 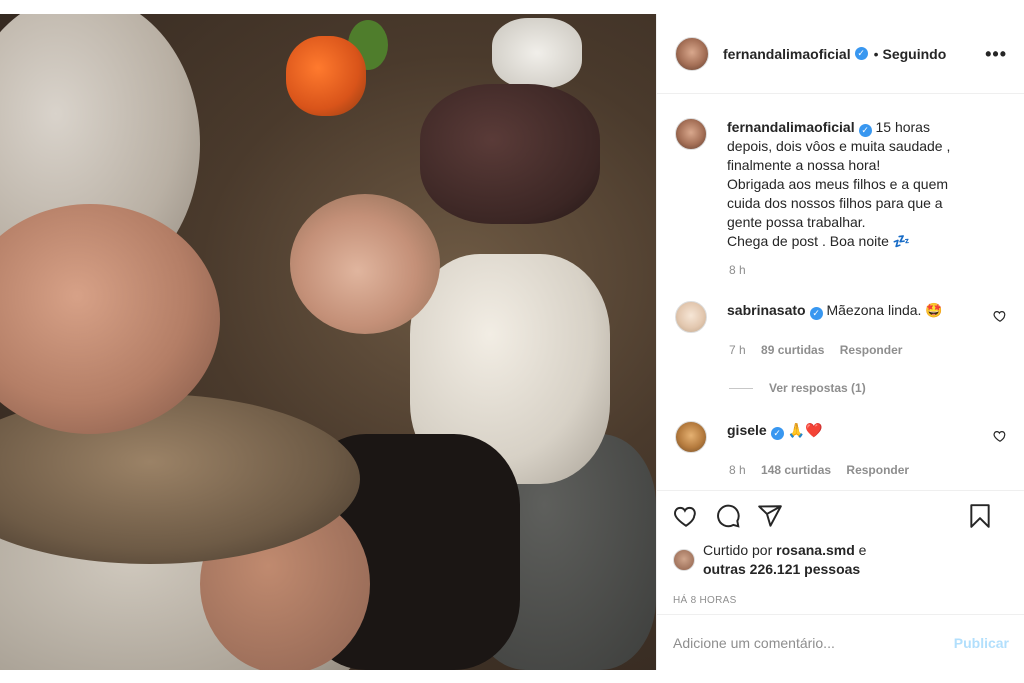 What do you see at coordinates (852, 437) in the screenshot?
I see `comment-text-block: gisele ✓ 🙏❤️` at bounding box center [852, 437].